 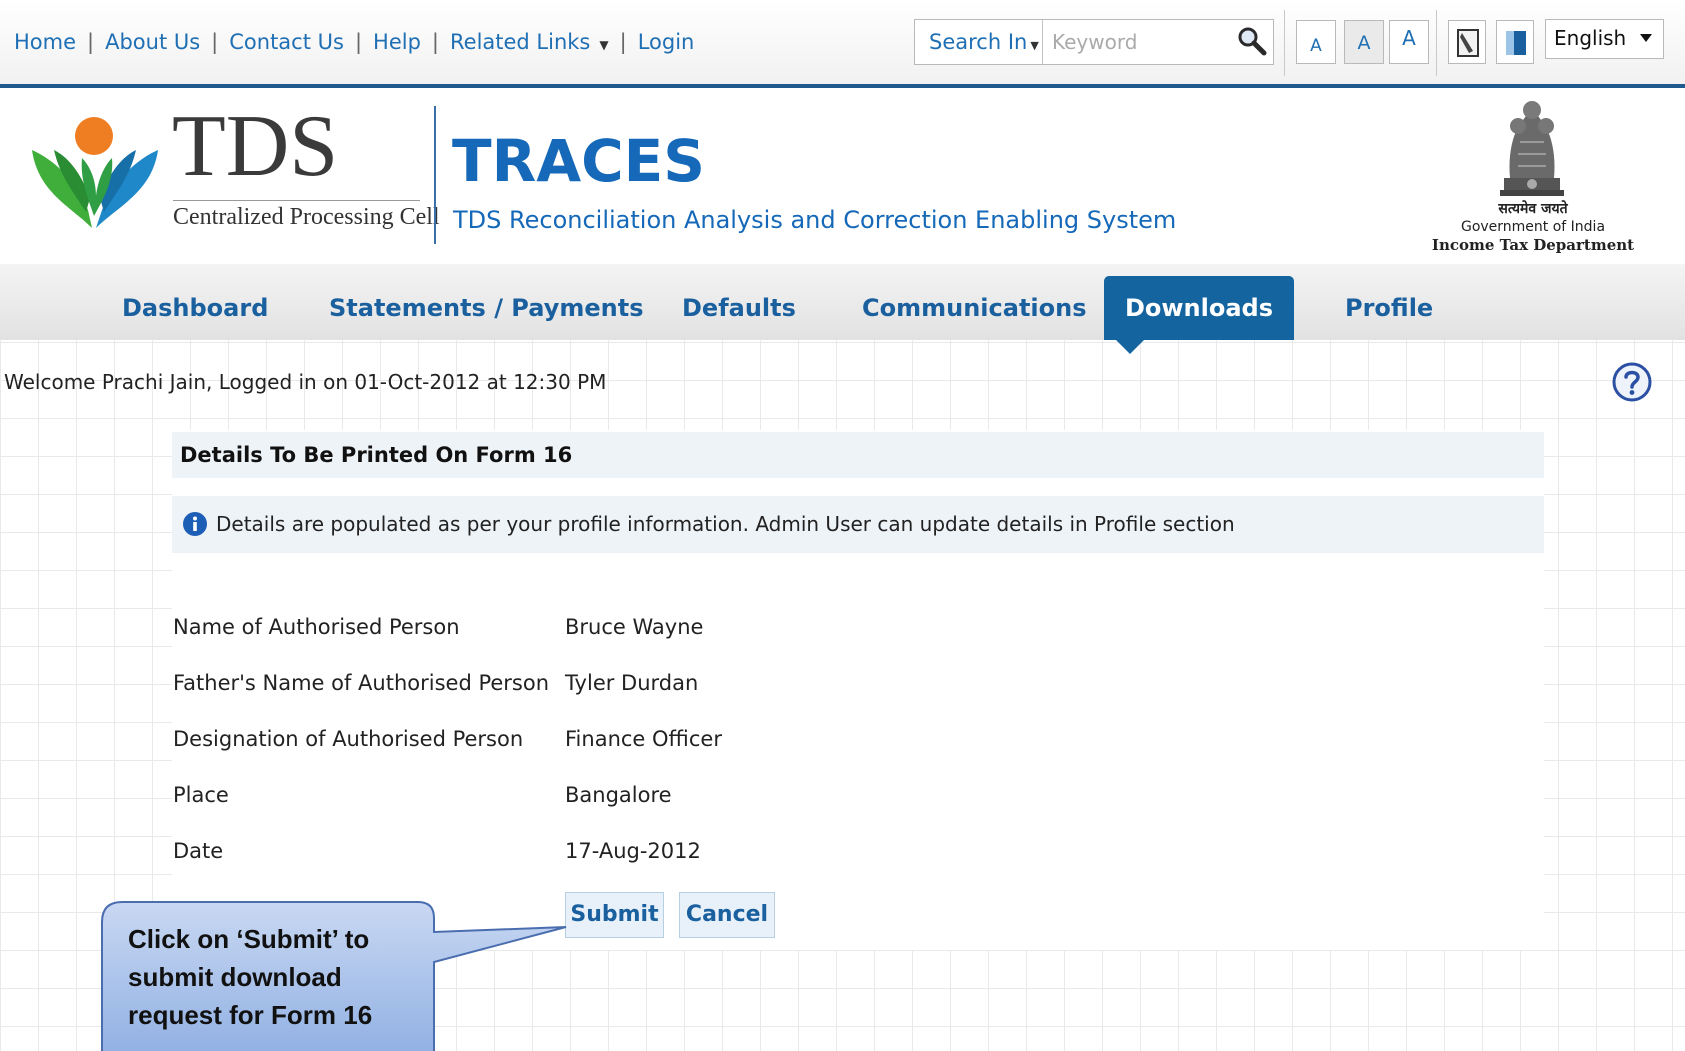 I want to click on page-icon, so click(x=1468, y=43).